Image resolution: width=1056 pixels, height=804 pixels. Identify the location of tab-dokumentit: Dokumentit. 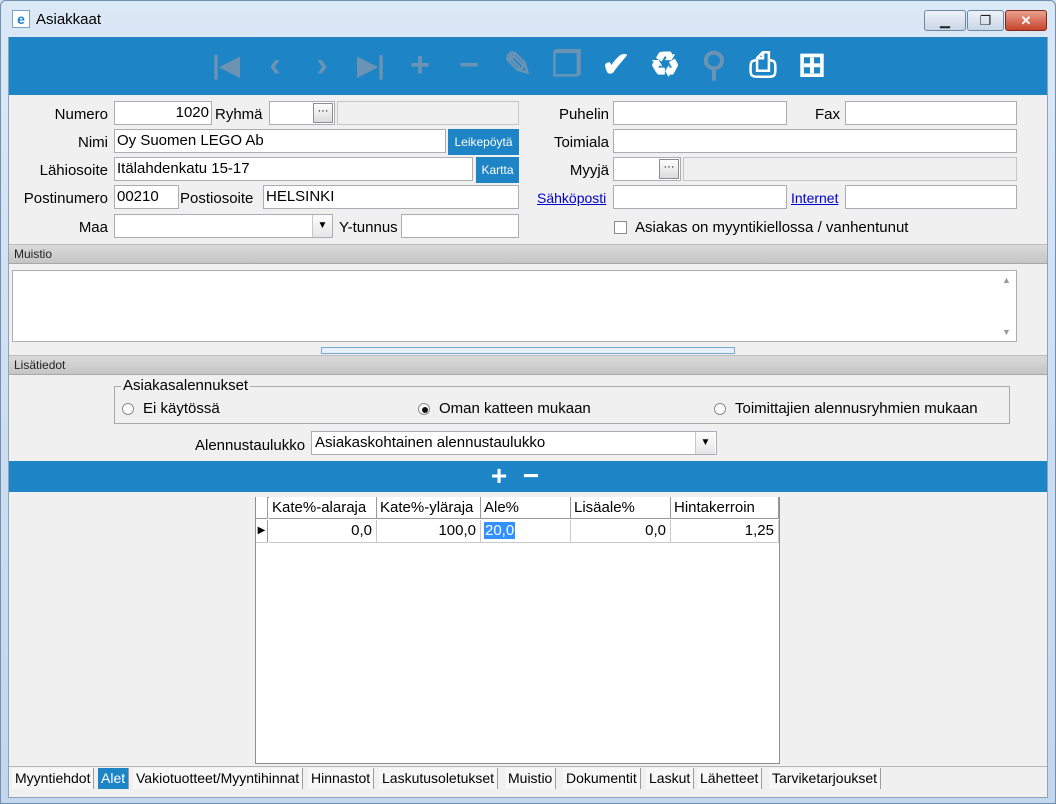
(602, 778).